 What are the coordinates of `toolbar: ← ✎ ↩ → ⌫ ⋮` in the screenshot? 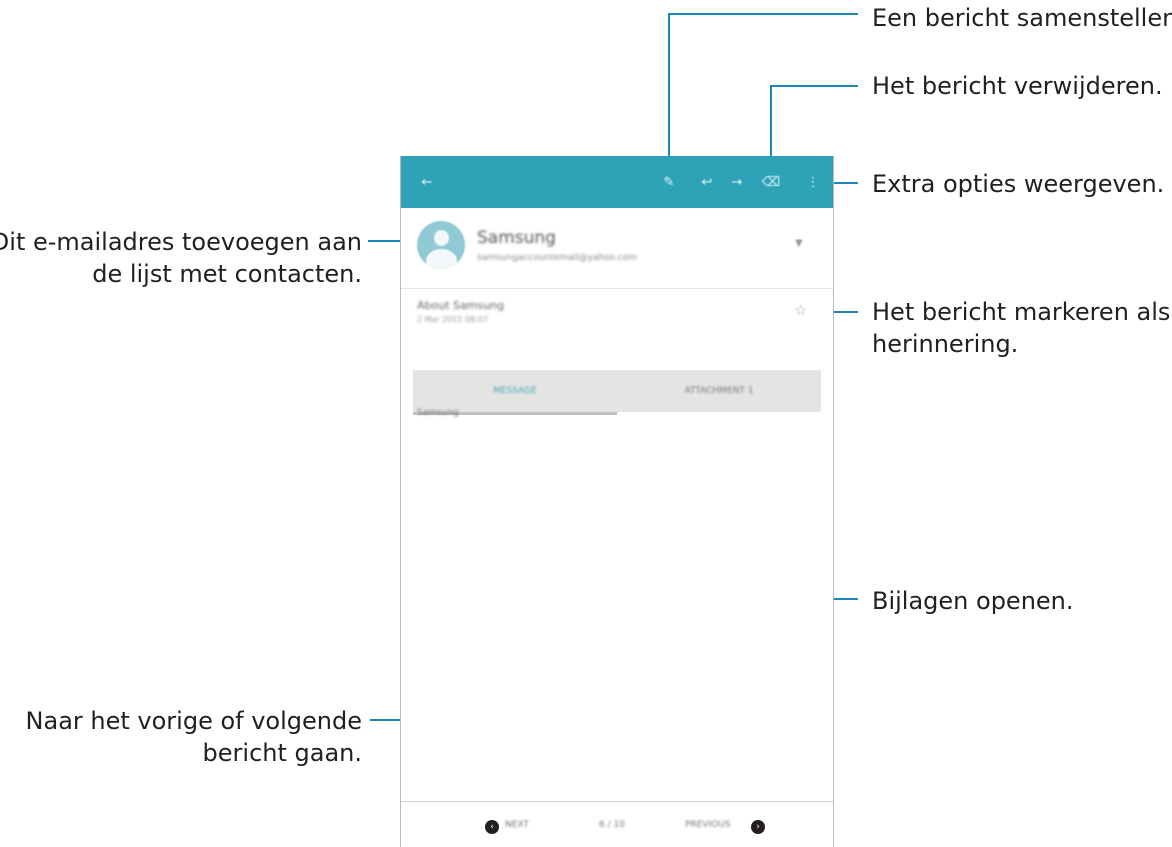 It's located at (617, 182).